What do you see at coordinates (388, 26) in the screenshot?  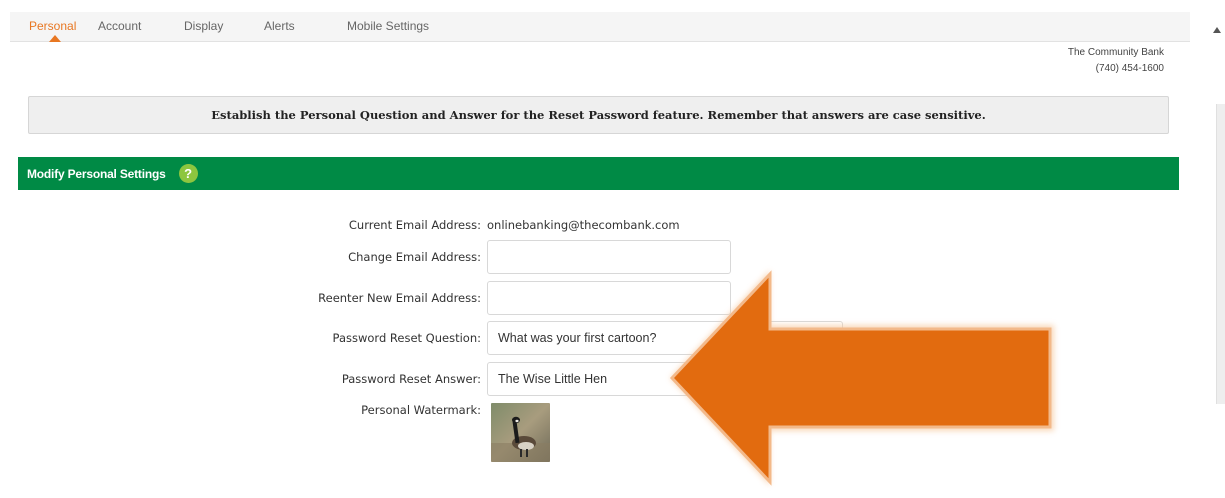 I see `tab-mobile-settings: Mobile Settings` at bounding box center [388, 26].